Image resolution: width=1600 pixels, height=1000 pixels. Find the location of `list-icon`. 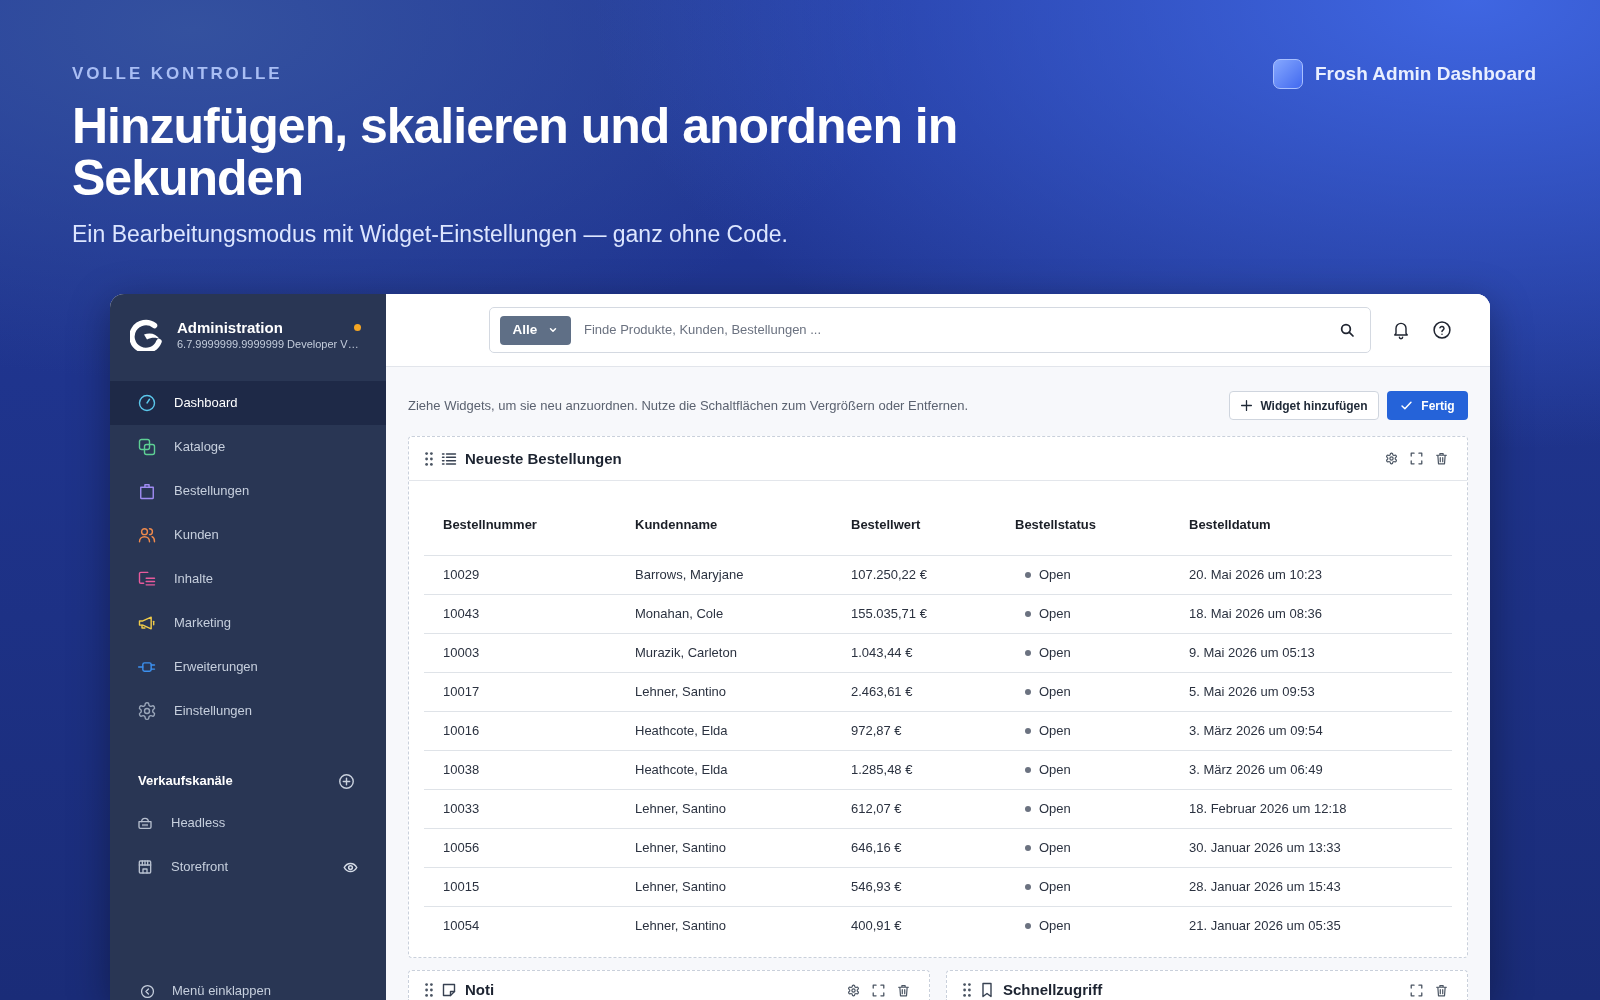

list-icon is located at coordinates (449, 458).